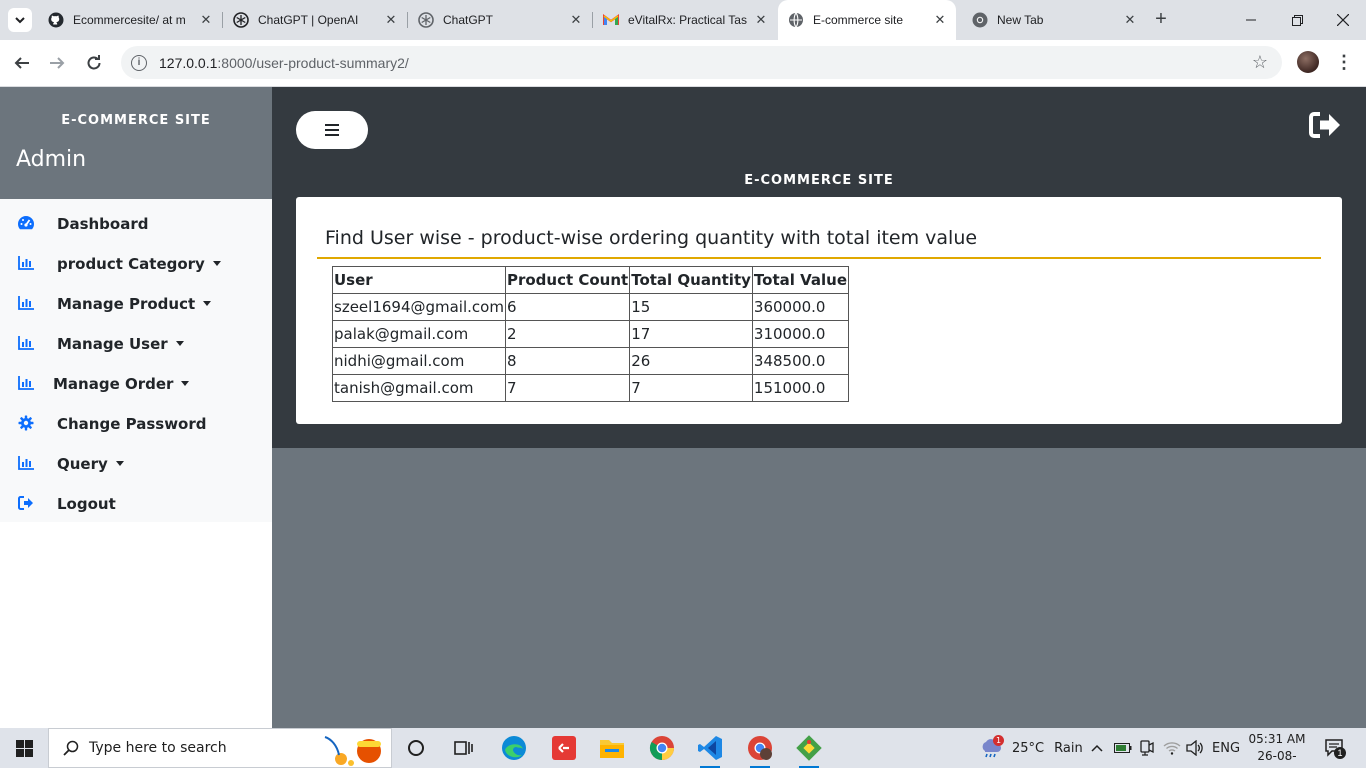 This screenshot has height=768, width=1366. Describe the element at coordinates (612, 748) in the screenshot. I see `file-explorer-icon` at that location.